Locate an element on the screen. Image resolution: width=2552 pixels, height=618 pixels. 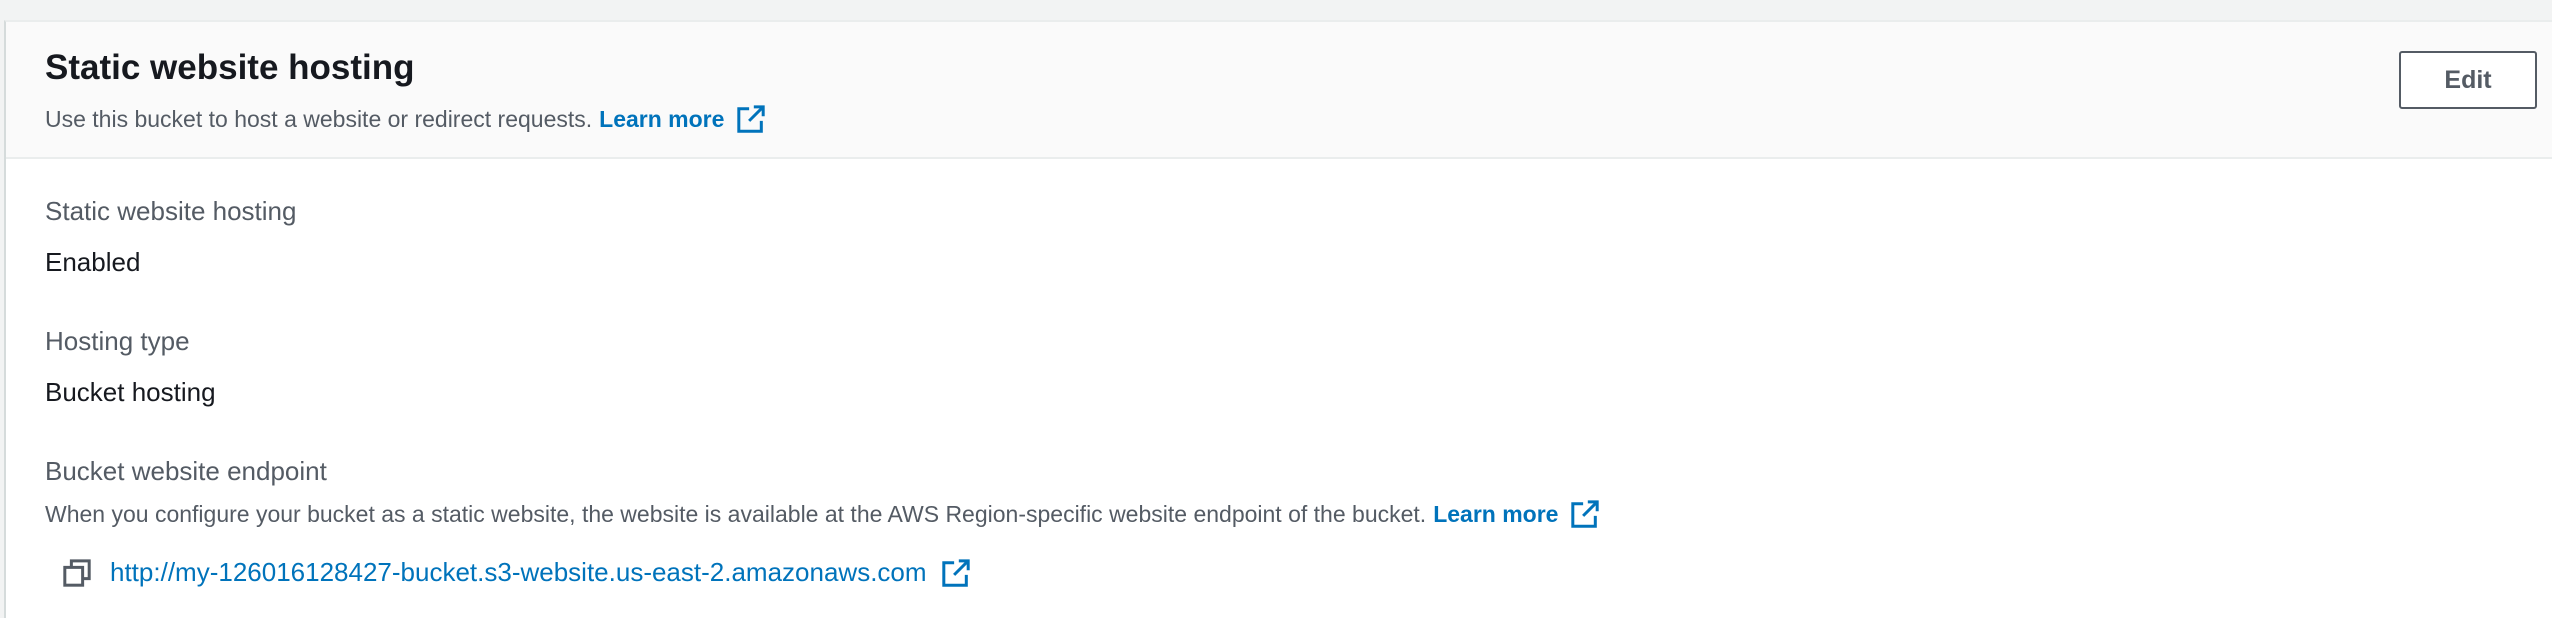
hosting-status-label: Static website hosting is located at coordinates (171, 211).